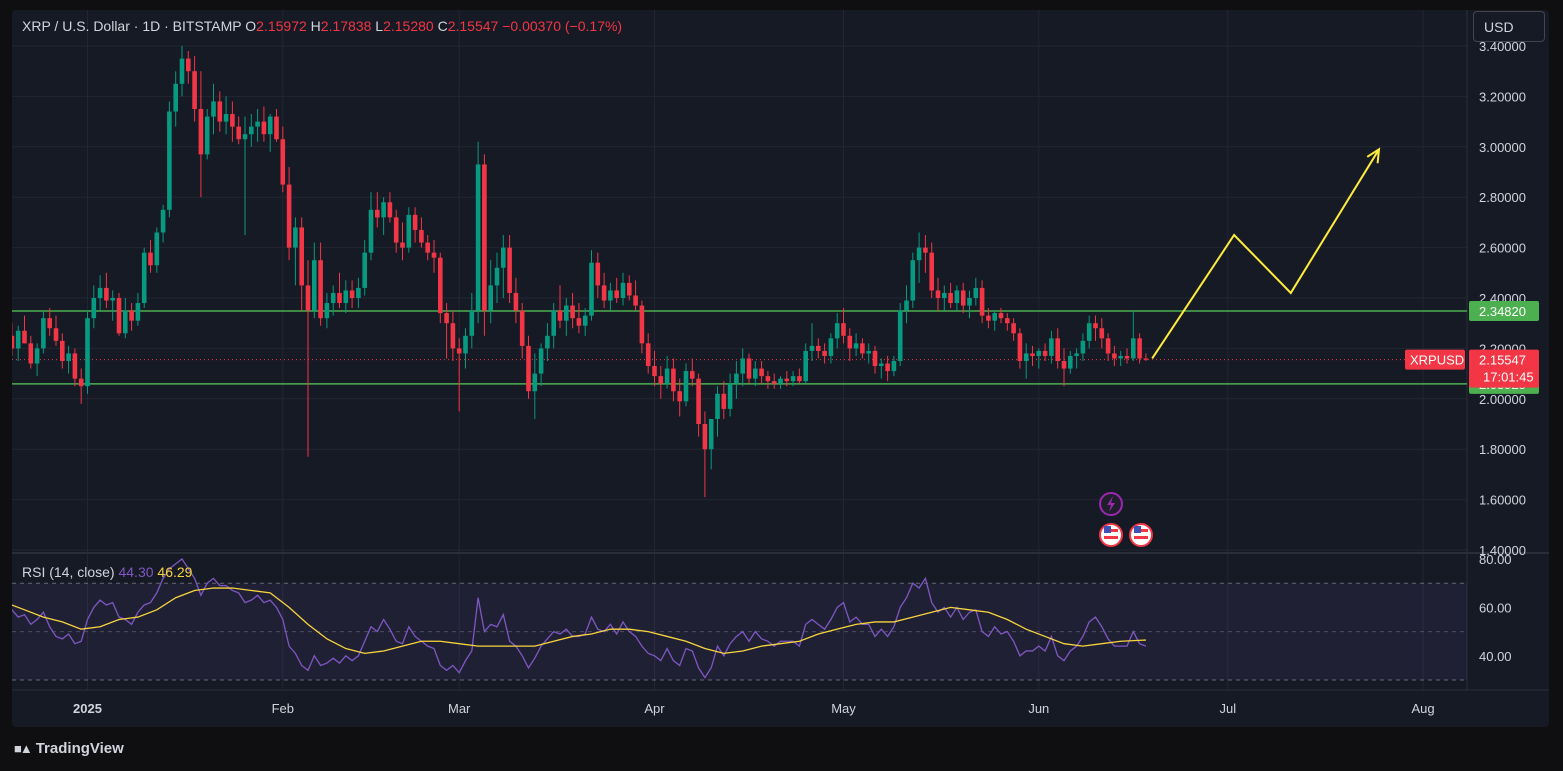 The height and width of the screenshot is (771, 1563). I want to click on projection-arrow-head, so click(1373, 155).